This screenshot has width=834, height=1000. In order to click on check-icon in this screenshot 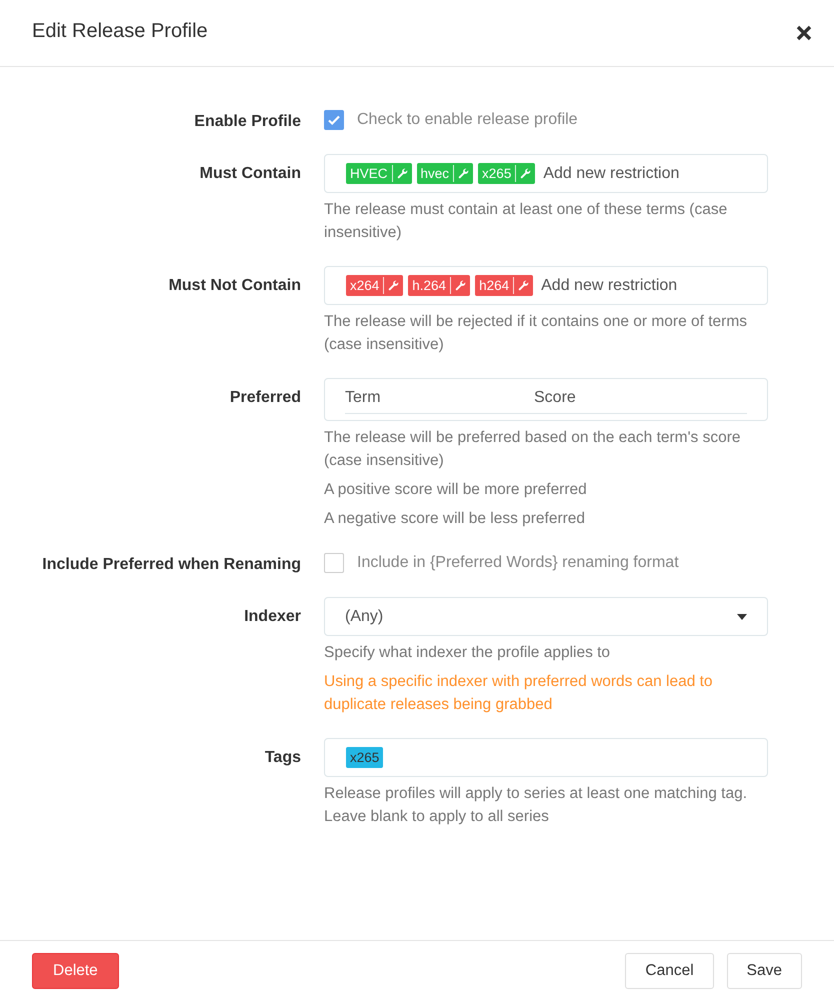, I will do `click(334, 120)`.